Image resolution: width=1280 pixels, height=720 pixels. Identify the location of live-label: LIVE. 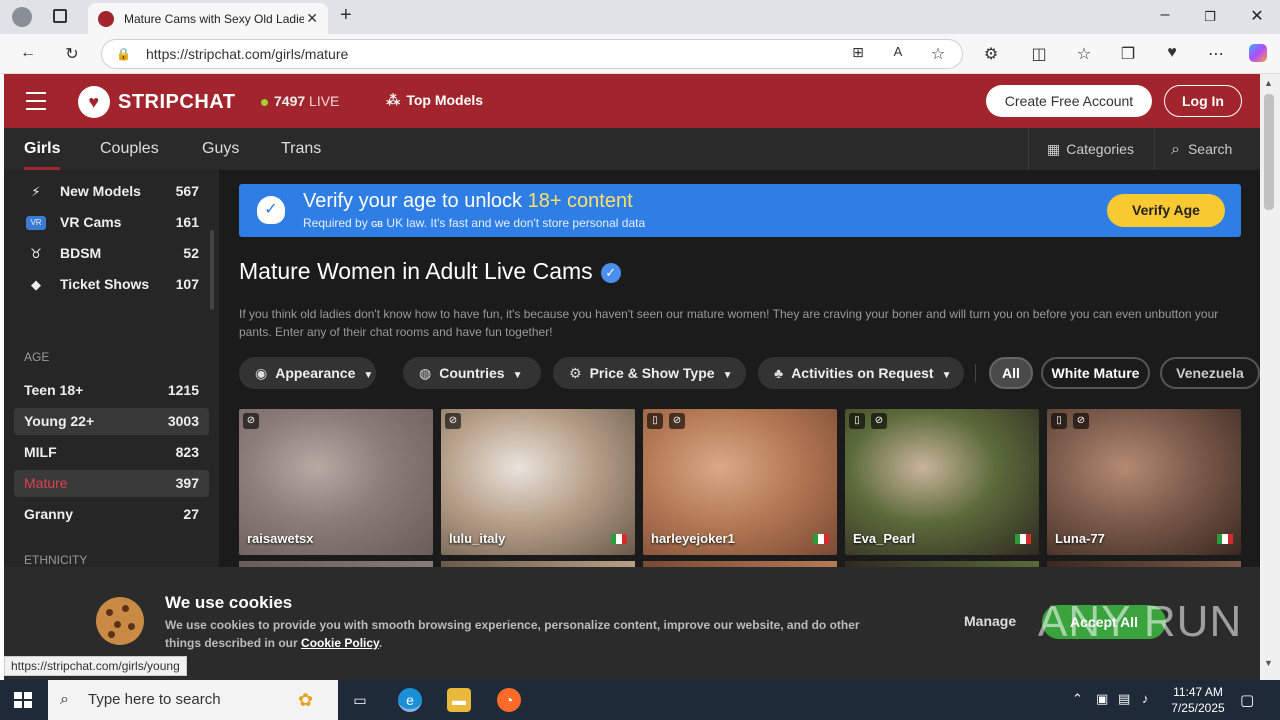
(324, 101).